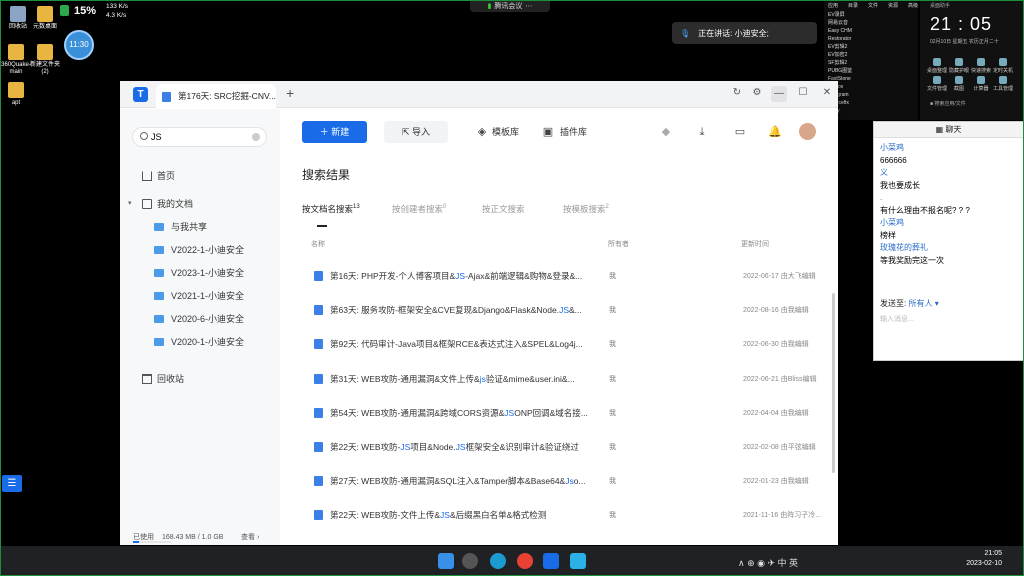  Describe the element at coordinates (200, 379) in the screenshot. I see `nav-trash: 回收站` at that location.